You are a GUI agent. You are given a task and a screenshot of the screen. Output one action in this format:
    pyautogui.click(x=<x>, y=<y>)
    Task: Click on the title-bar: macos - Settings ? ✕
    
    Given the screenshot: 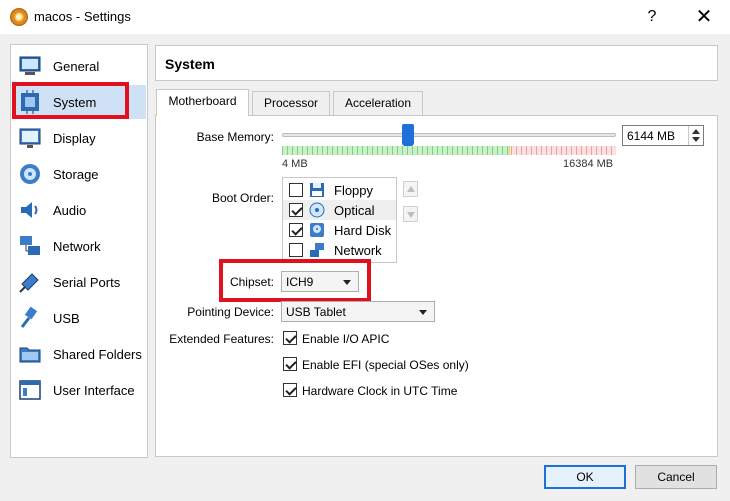 What is the action you would take?
    pyautogui.click(x=365, y=17)
    